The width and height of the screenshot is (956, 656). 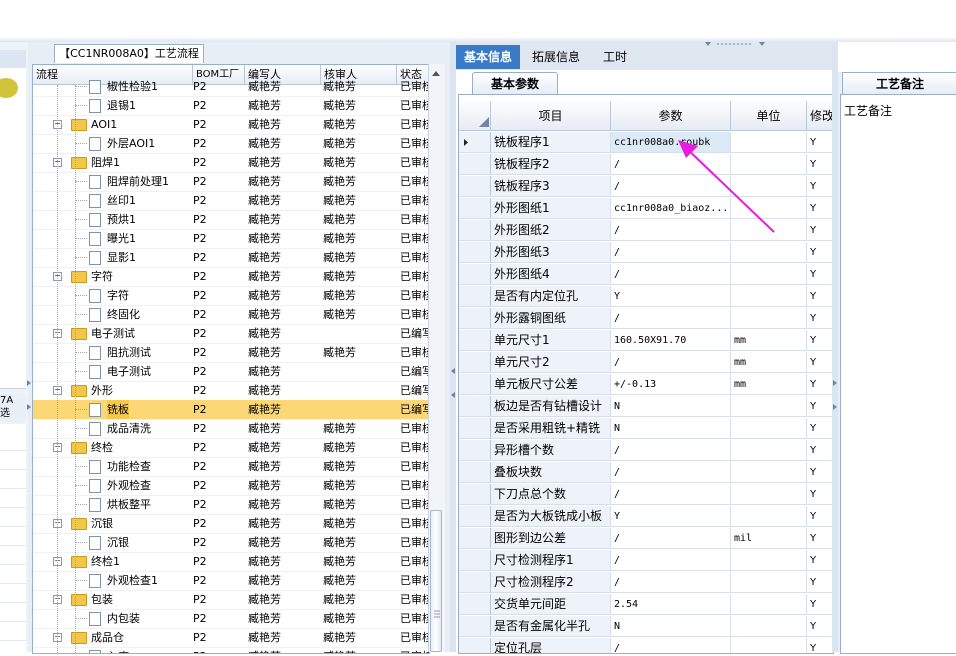 I want to click on tree-folder-row: −阻焊1P2臧艳芳臧艳芳已审核, so click(x=231, y=163).